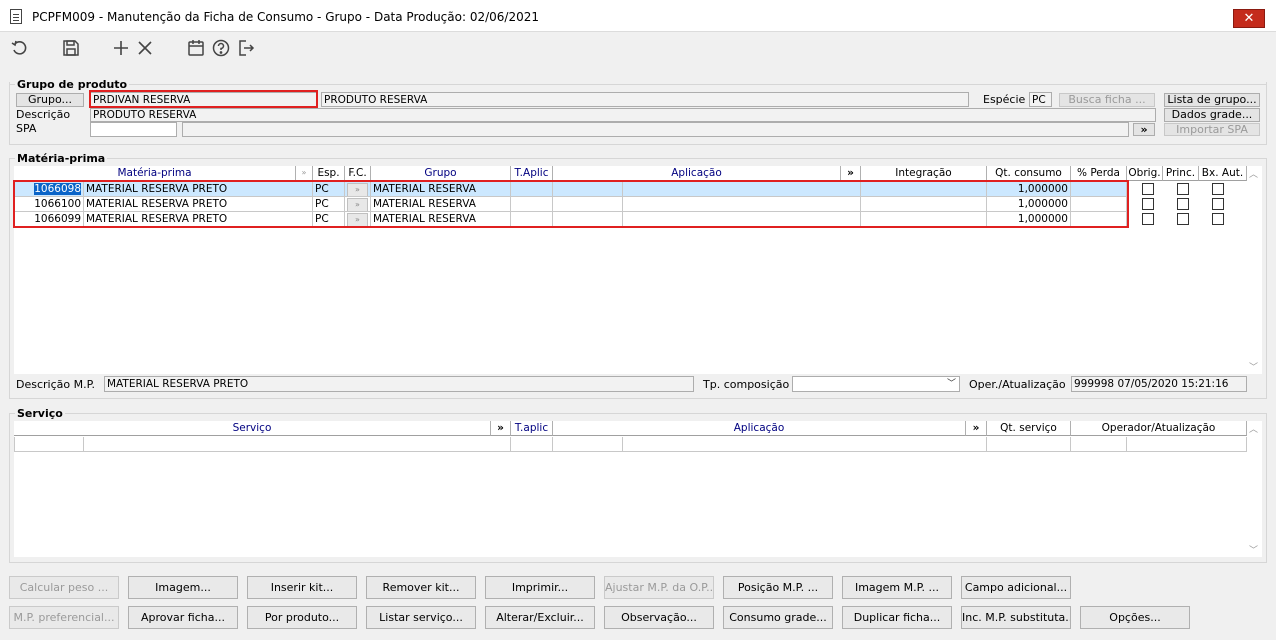 The image size is (1276, 640). I want to click on spa-more-button: », so click(1144, 129).